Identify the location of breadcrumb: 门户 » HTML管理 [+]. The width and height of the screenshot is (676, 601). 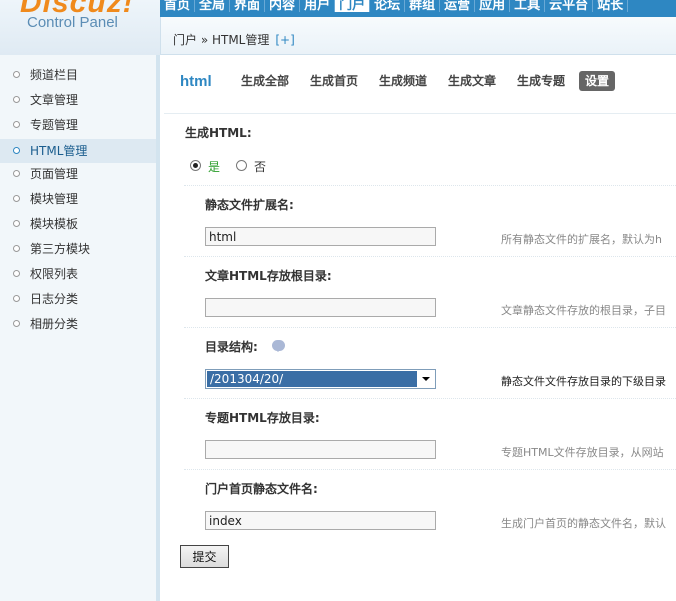
(234, 39).